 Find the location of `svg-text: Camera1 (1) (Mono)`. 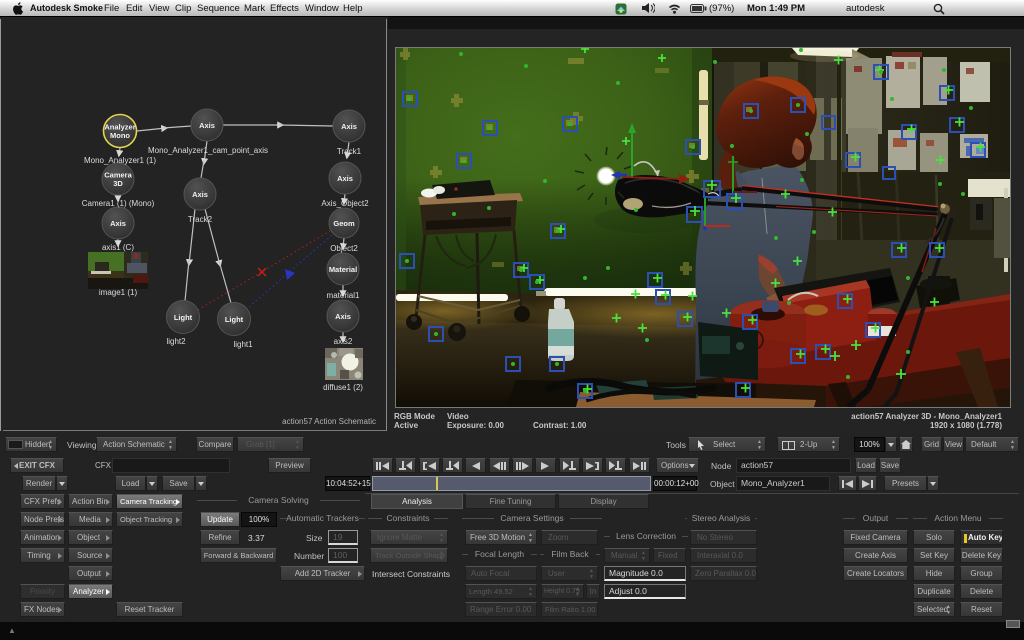

svg-text: Camera1 (1) (Mono) is located at coordinates (118, 203).